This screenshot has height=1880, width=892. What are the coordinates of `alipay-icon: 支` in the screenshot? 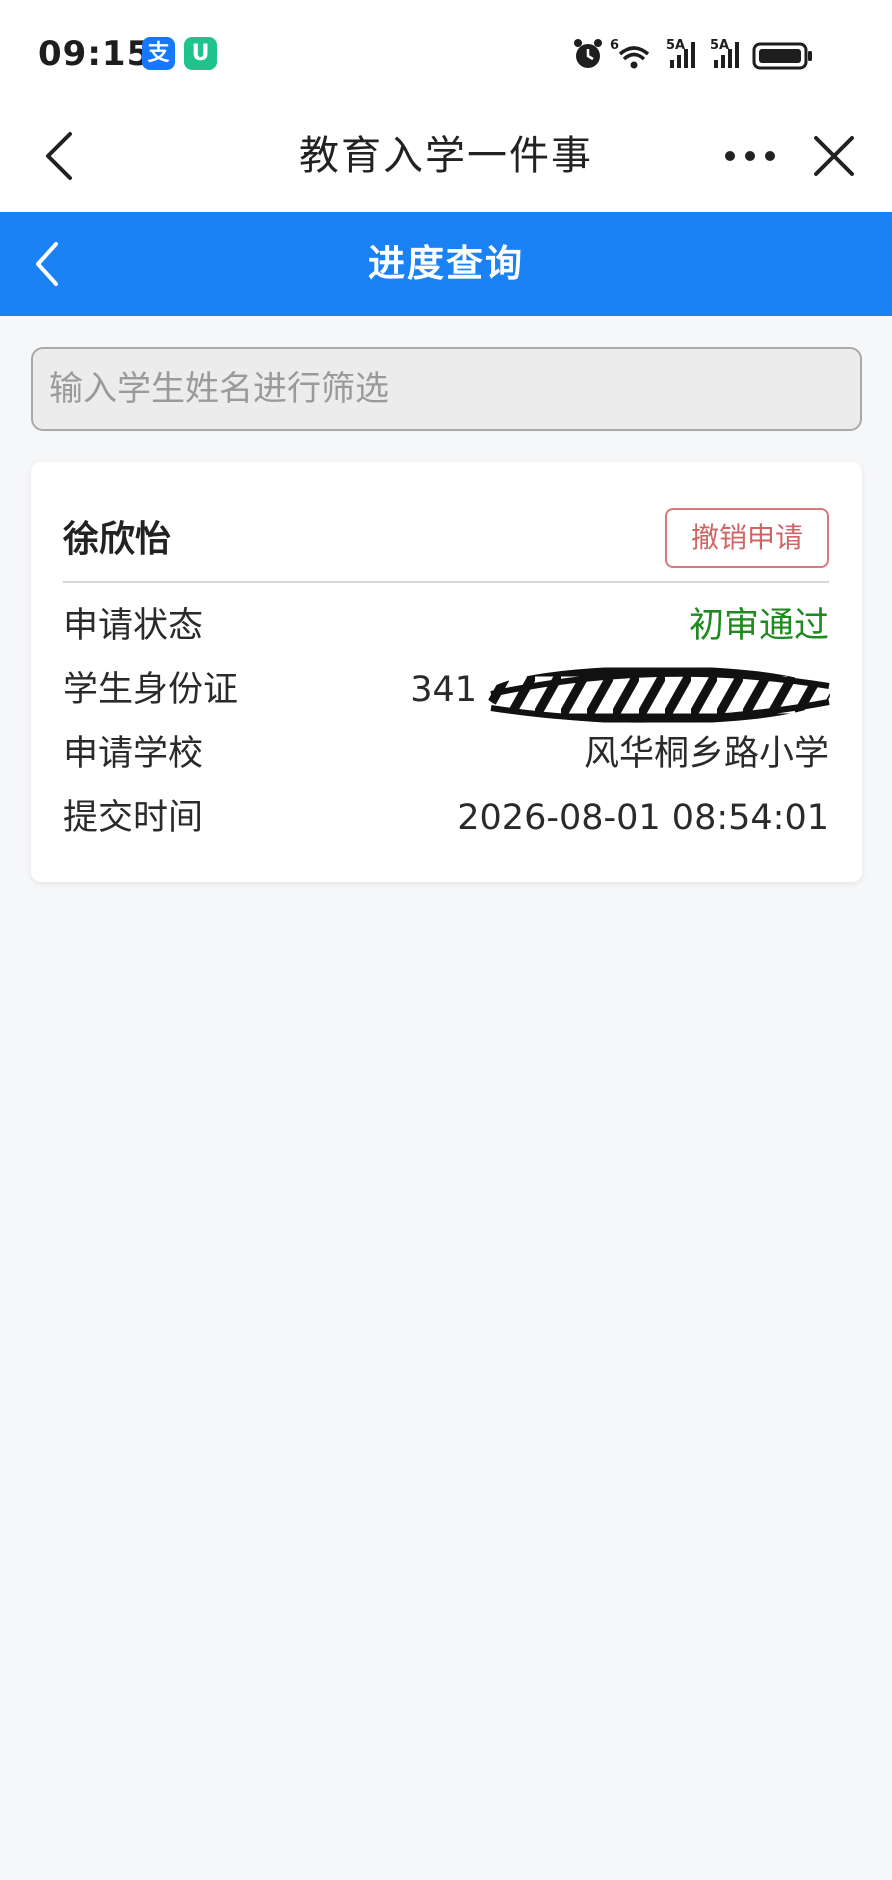 It's located at (158, 53).